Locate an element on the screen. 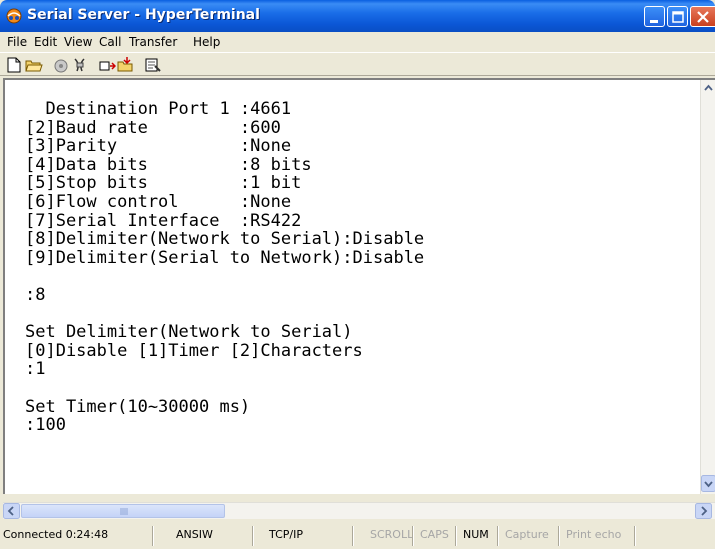  scroll-left-button is located at coordinates (11, 511).